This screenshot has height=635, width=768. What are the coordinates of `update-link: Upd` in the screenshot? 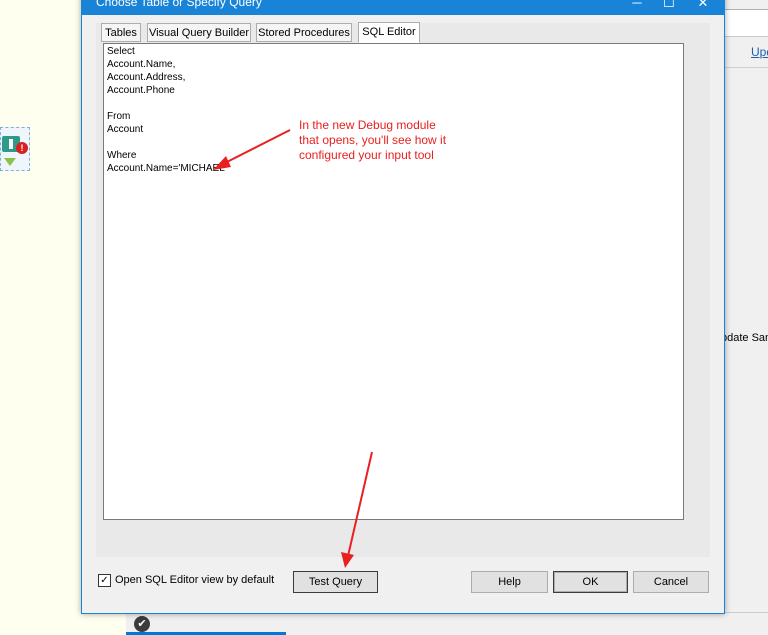 It's located at (759, 52).